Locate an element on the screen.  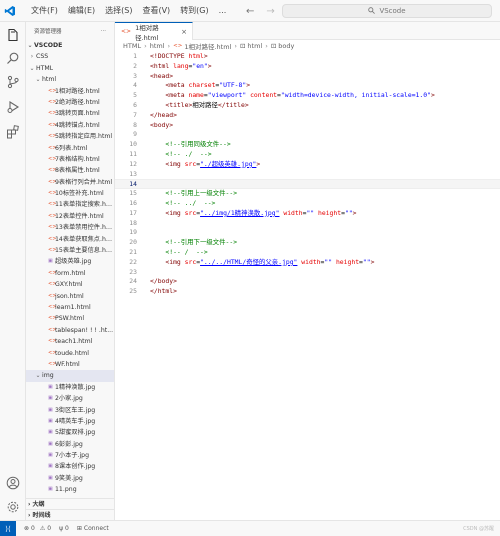
timeline-section: › 时间线 is located at coordinates (70, 514).